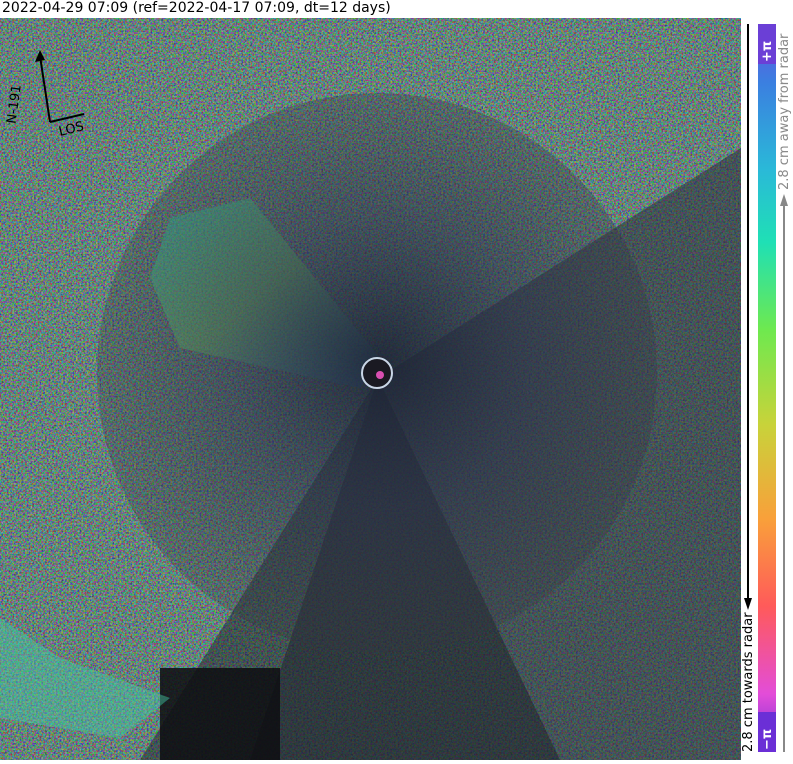  What do you see at coordinates (380, 375) in the screenshot?
I see `crater-vent` at bounding box center [380, 375].